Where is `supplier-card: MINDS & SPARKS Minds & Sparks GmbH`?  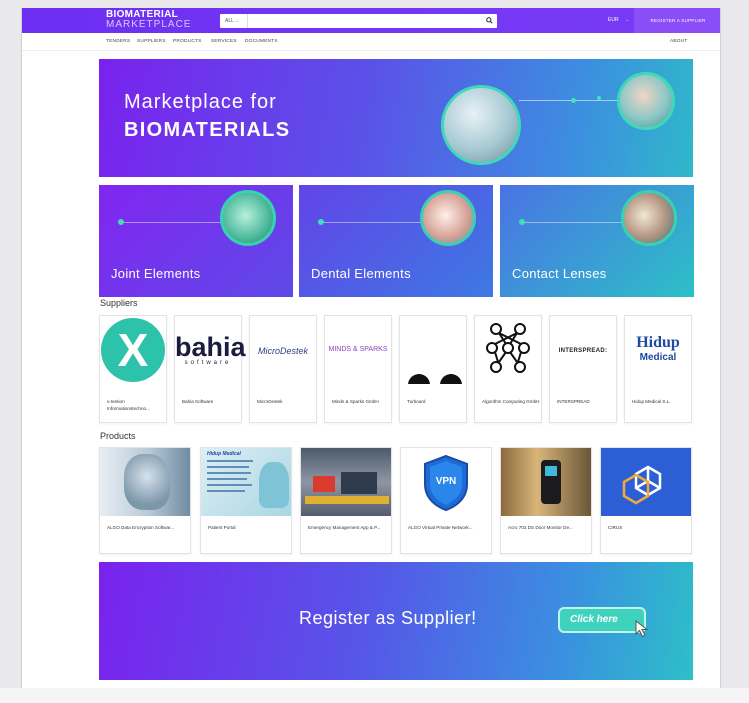 supplier-card: MINDS & SPARKS Minds & Sparks GmbH is located at coordinates (358, 369).